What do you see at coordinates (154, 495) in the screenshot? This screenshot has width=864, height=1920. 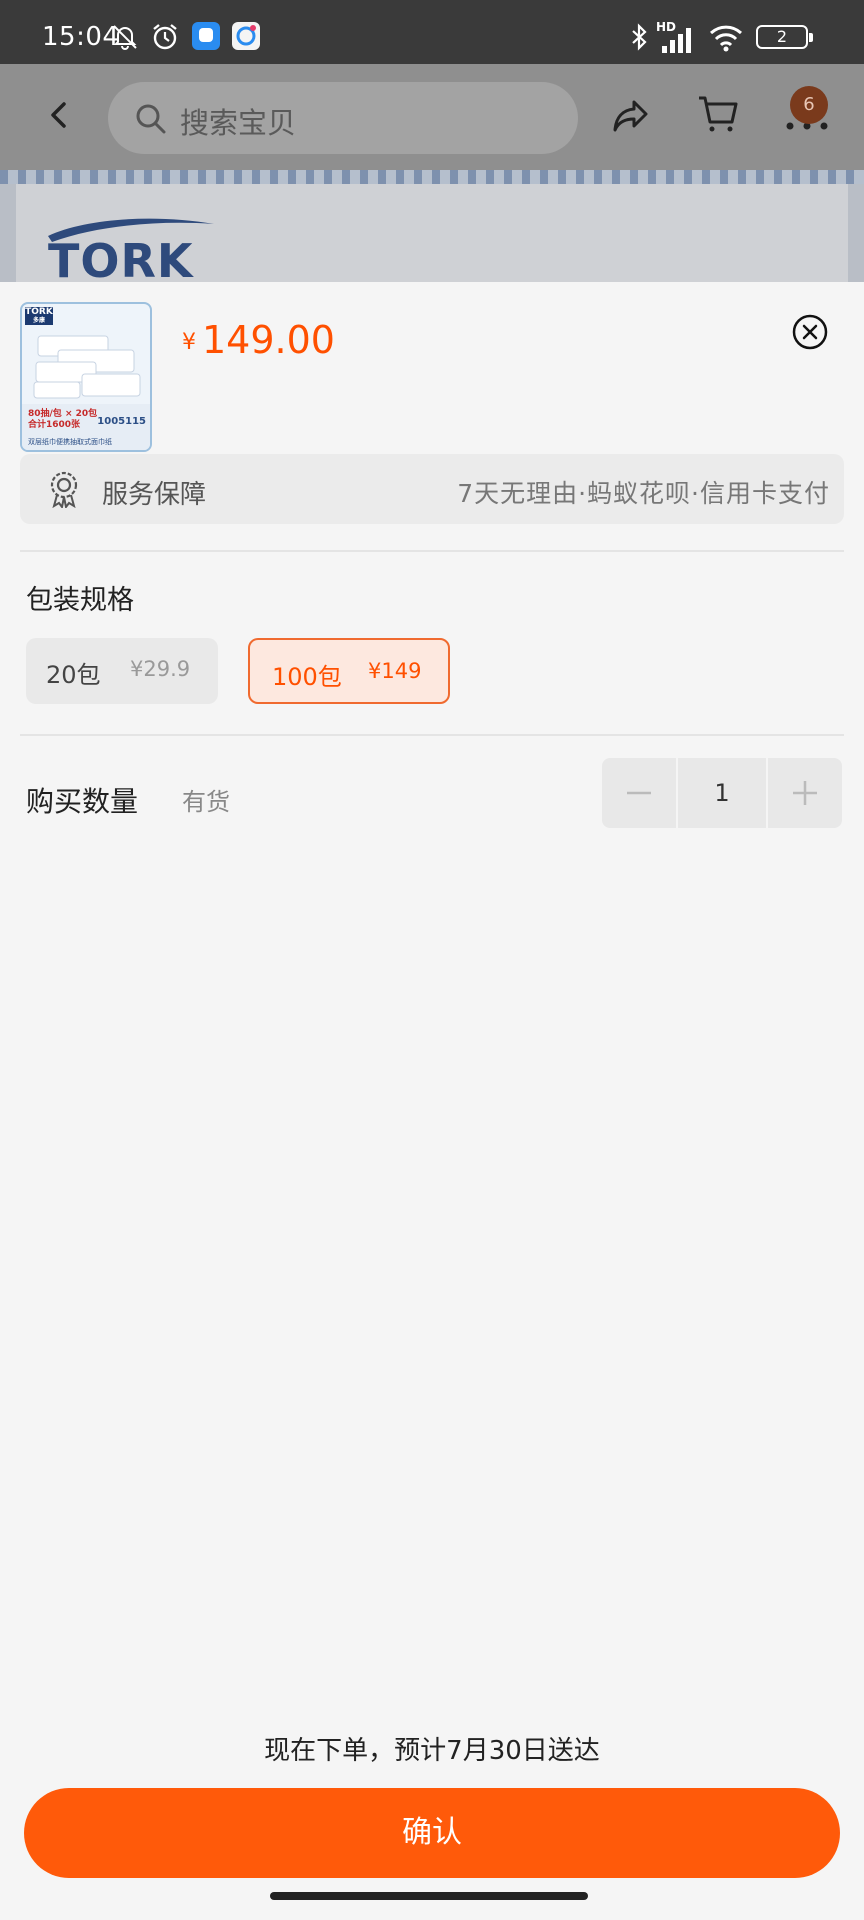 I see `service-label: 服务保障` at bounding box center [154, 495].